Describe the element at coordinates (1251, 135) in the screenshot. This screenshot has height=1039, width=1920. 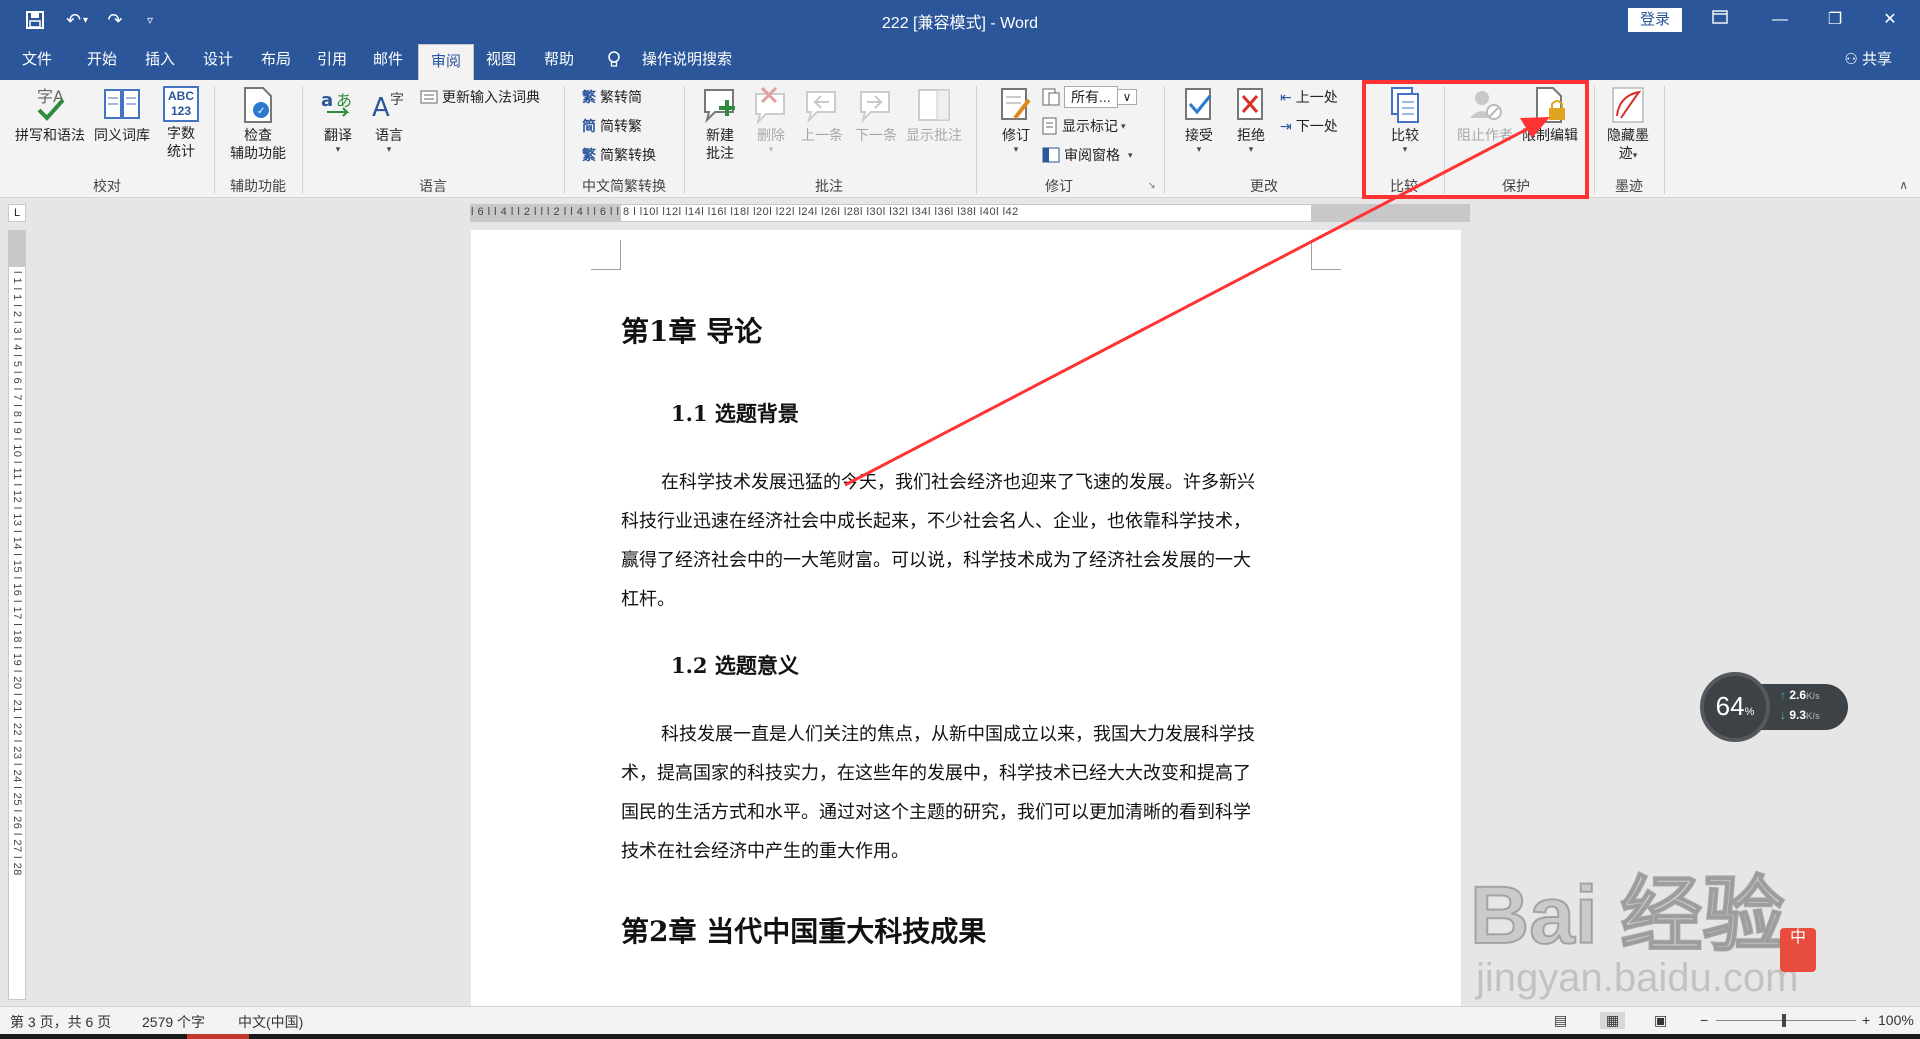
I see `reject-label: 拒绝` at that location.